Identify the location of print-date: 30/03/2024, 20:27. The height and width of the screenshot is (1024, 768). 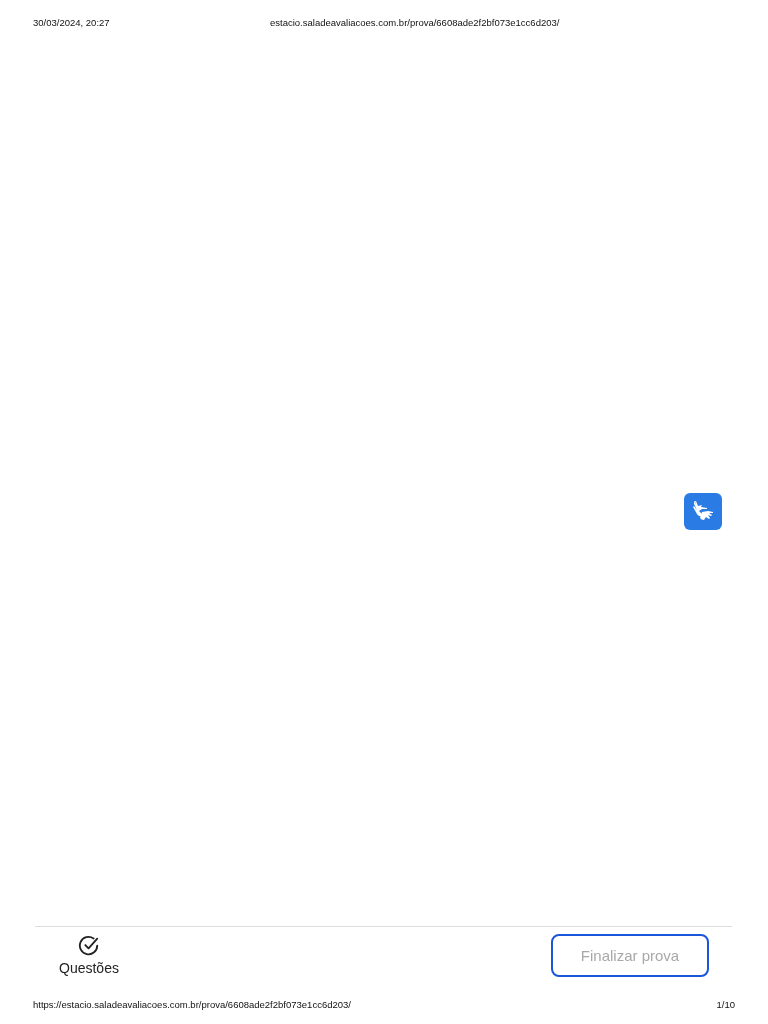
(72, 22).